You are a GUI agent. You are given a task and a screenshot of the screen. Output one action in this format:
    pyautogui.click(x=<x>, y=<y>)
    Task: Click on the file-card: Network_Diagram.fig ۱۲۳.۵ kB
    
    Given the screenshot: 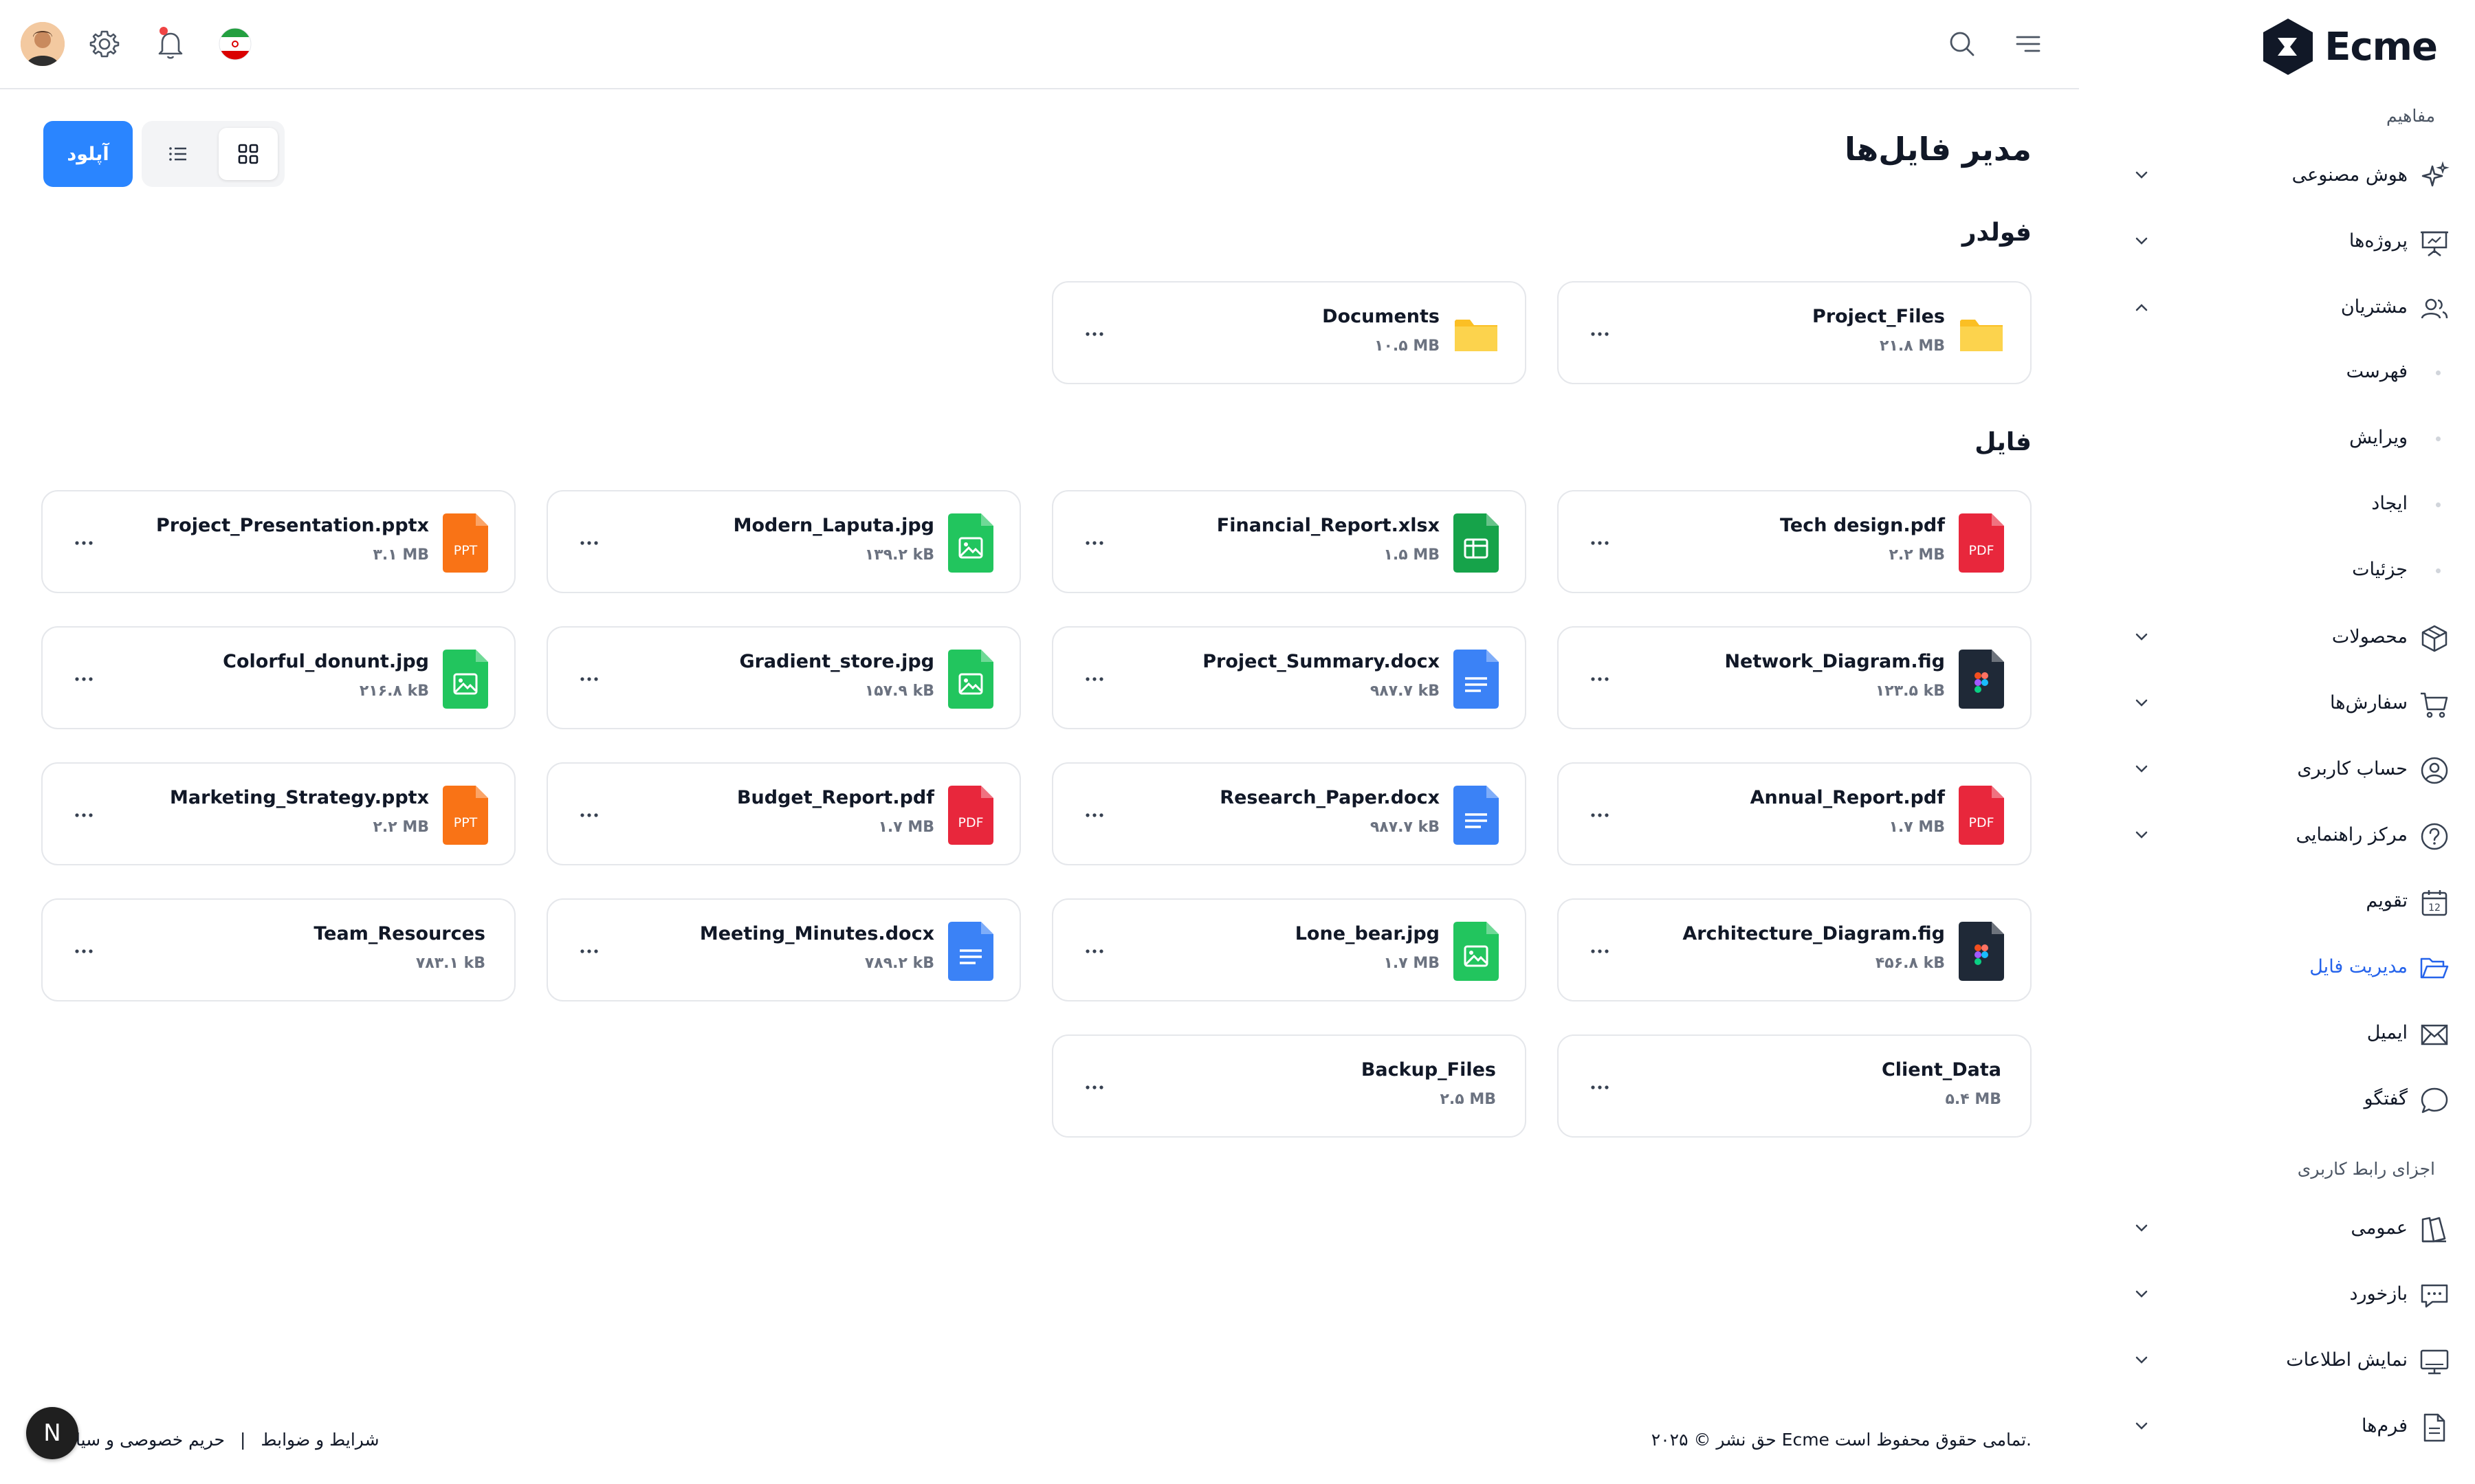 What is the action you would take?
    pyautogui.click(x=1795, y=678)
    